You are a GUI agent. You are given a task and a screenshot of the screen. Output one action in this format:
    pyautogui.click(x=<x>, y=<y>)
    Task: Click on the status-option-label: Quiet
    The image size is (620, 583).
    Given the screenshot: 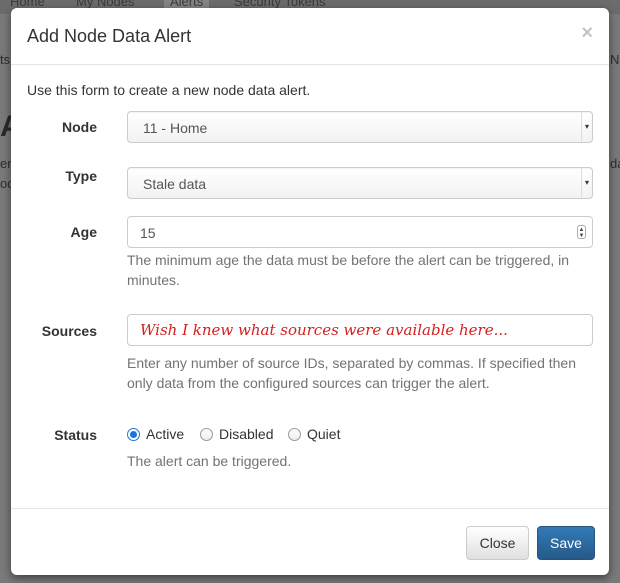 What is the action you would take?
    pyautogui.click(x=324, y=434)
    